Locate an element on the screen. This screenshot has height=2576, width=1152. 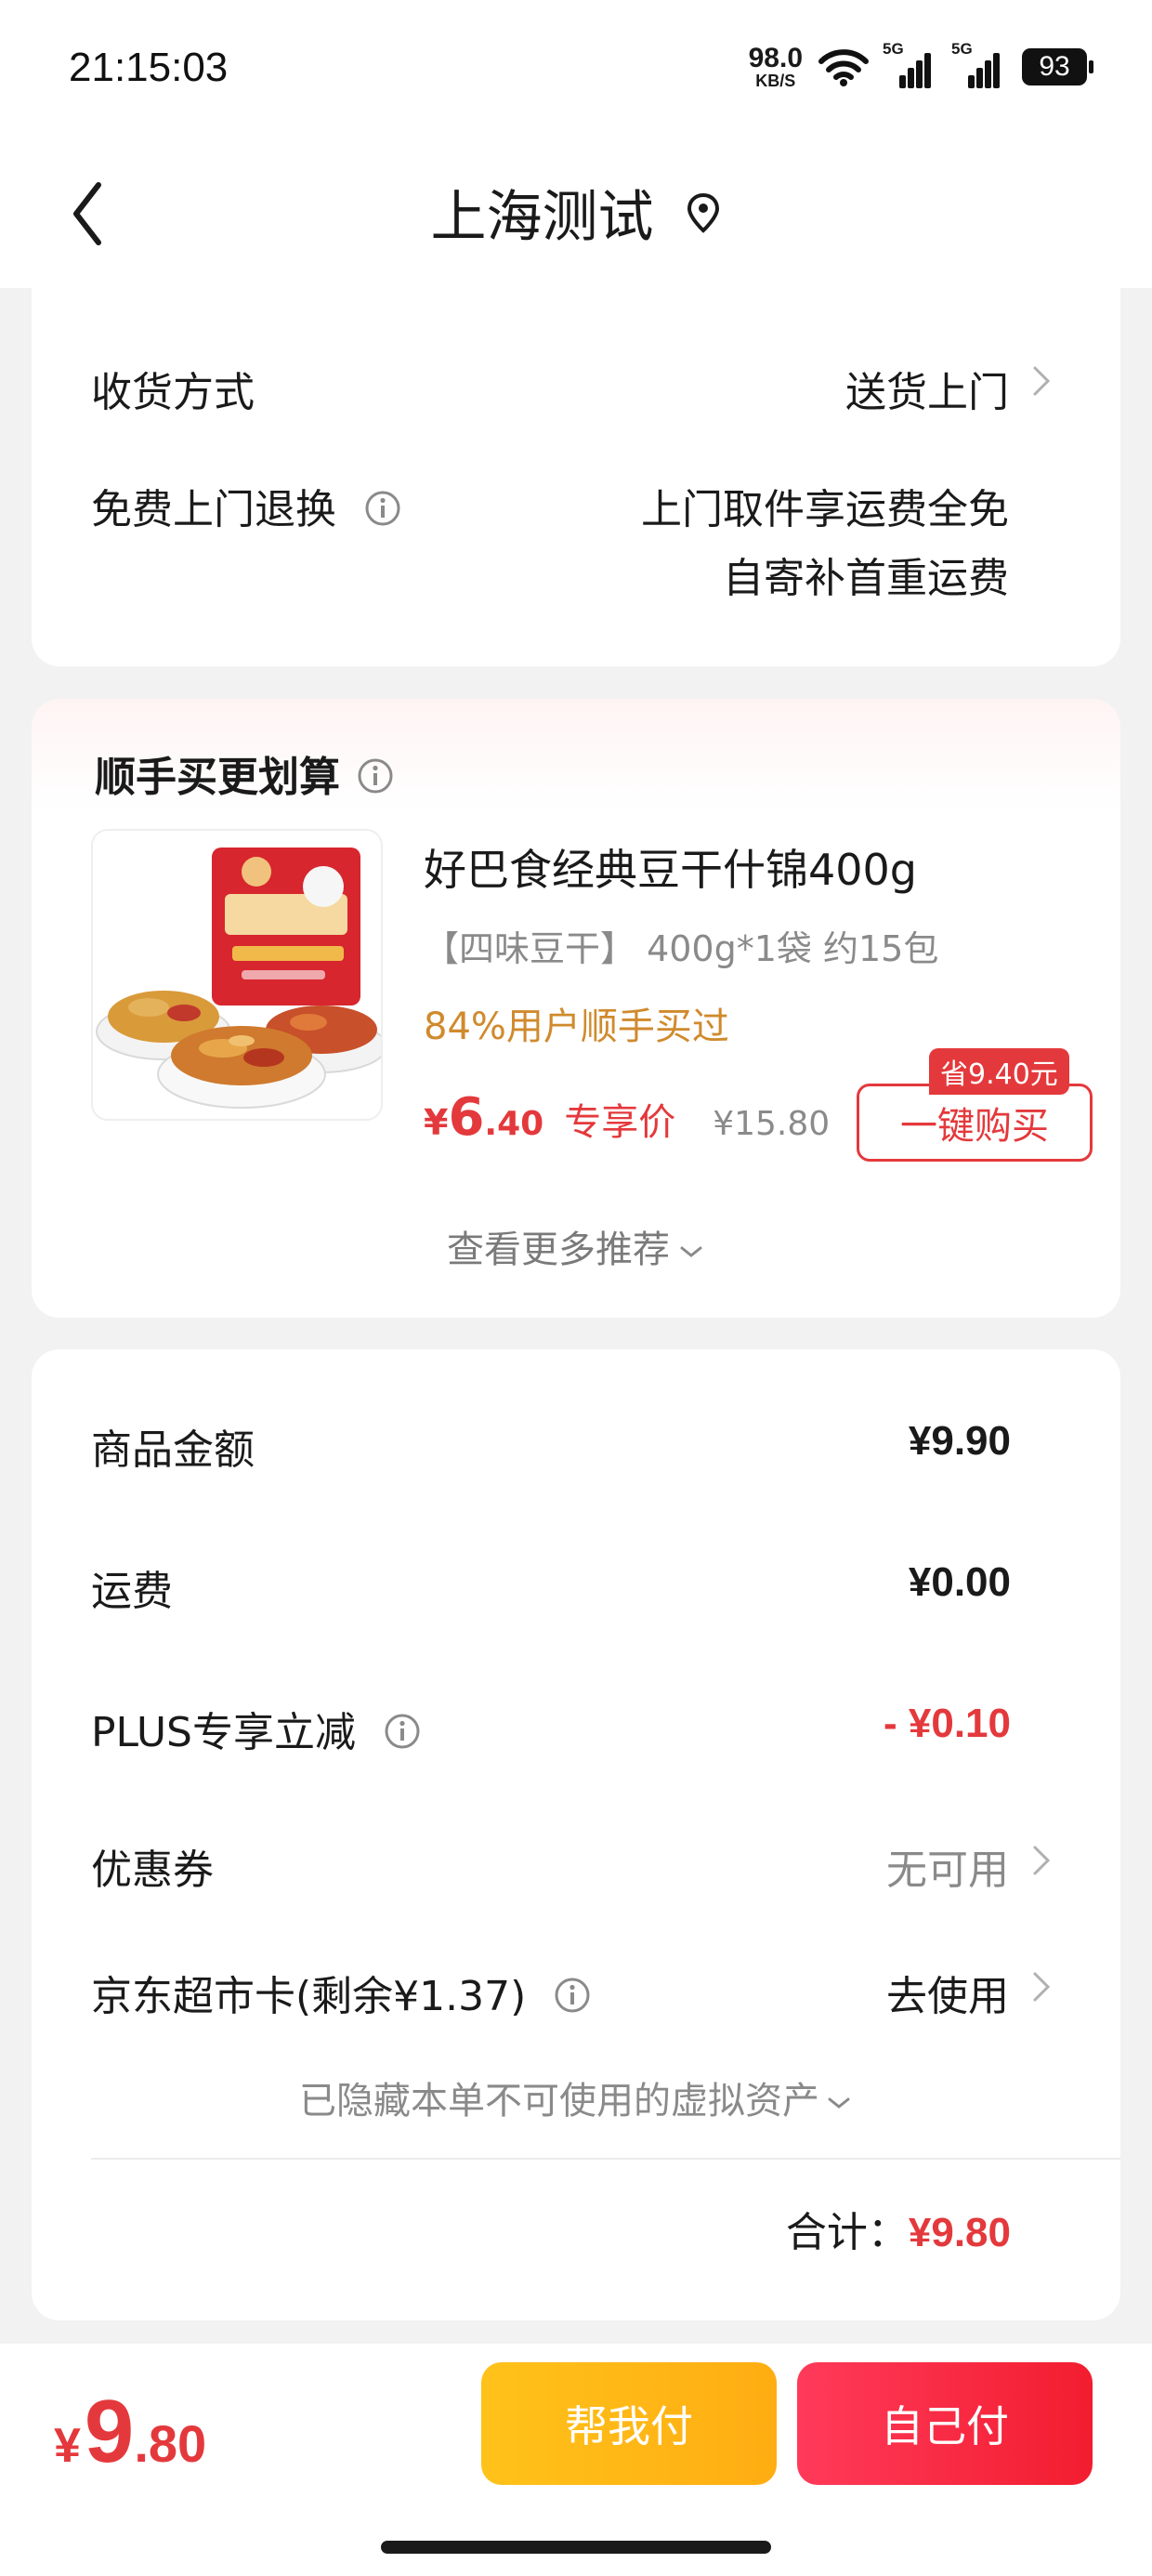
net-speed-value: 98.0 is located at coordinates (775, 58).